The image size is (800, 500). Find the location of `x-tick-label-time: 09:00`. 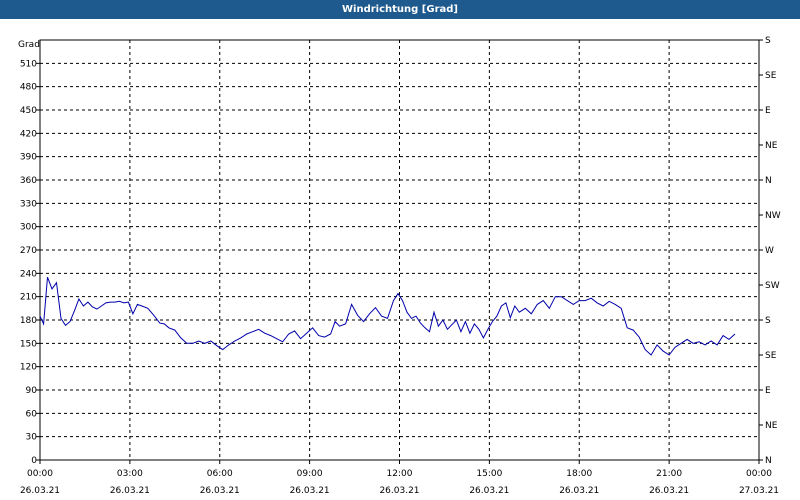

x-tick-label-time: 09:00 is located at coordinates (310, 474).